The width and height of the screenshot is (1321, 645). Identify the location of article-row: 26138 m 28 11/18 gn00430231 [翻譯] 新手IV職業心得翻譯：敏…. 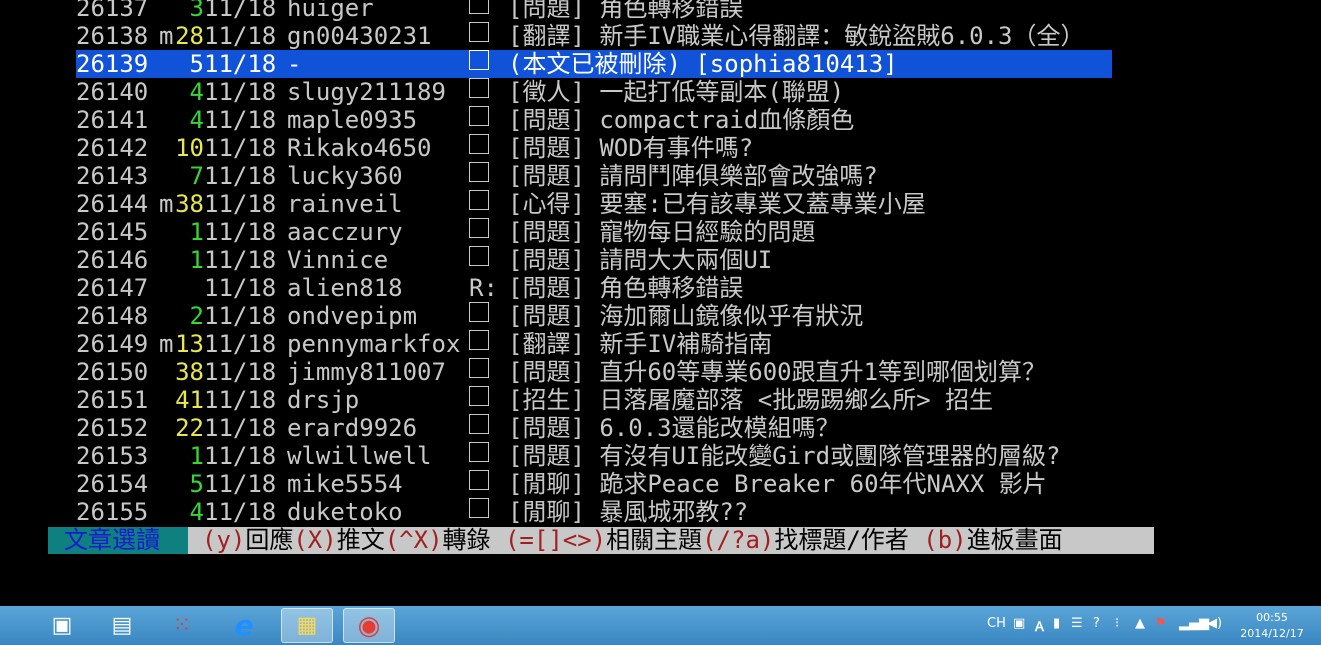
(660, 36).